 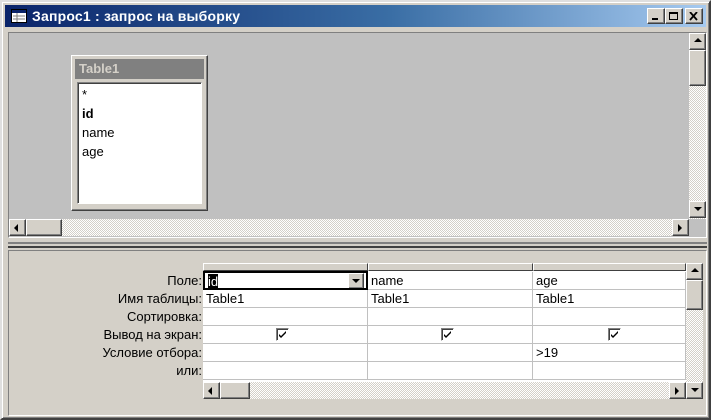 I want to click on row-label-show: Вывод на экран:, so click(x=152, y=334).